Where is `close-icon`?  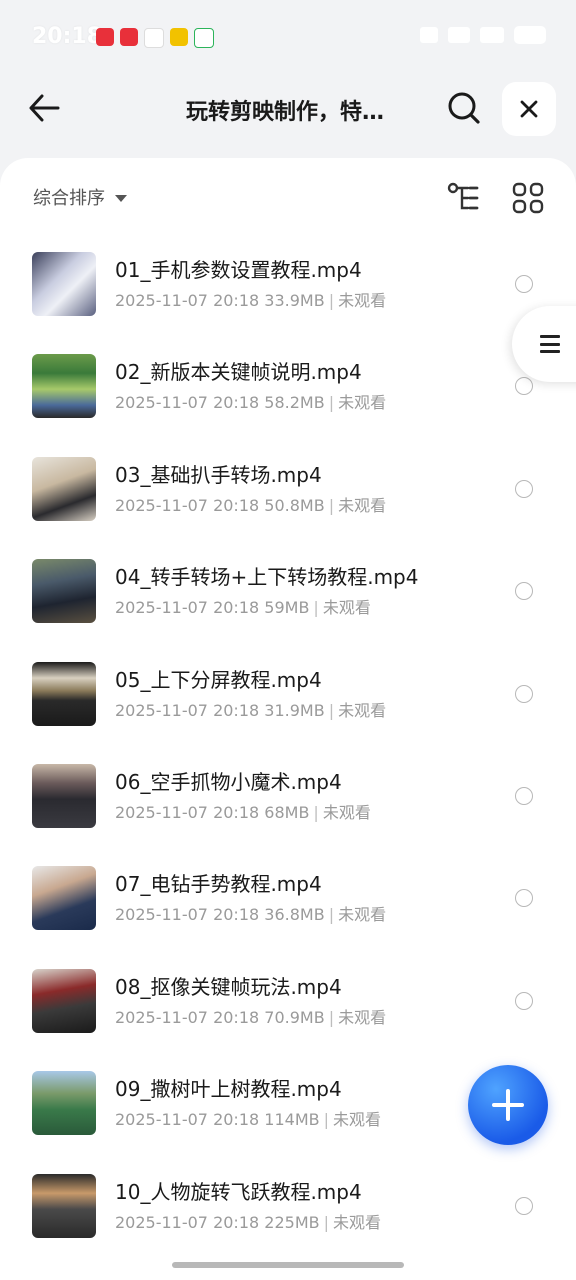
close-icon is located at coordinates (529, 109).